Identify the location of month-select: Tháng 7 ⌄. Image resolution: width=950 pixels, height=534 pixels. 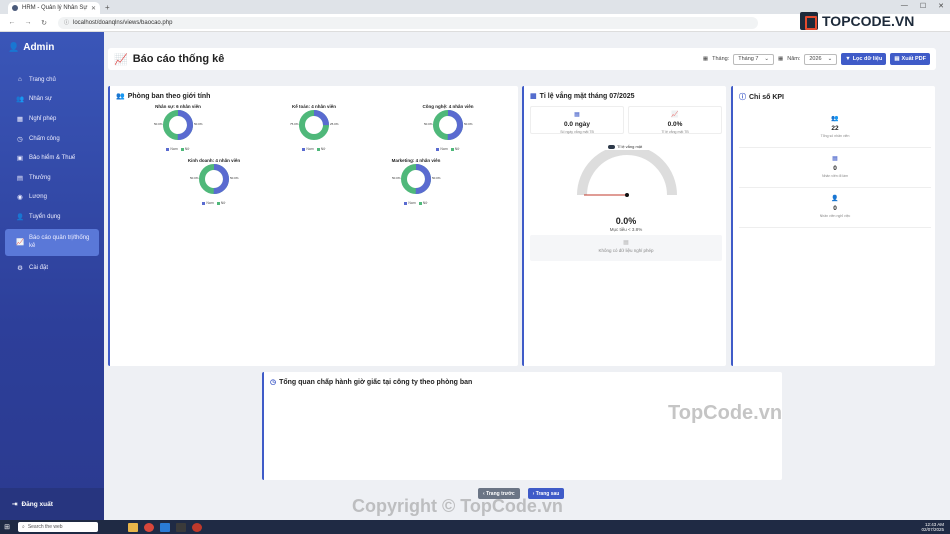
(754, 59).